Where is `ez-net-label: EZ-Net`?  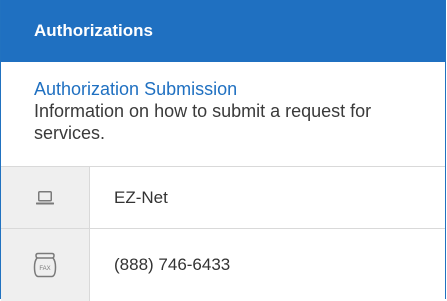 ez-net-label: EZ-Net is located at coordinates (141, 197).